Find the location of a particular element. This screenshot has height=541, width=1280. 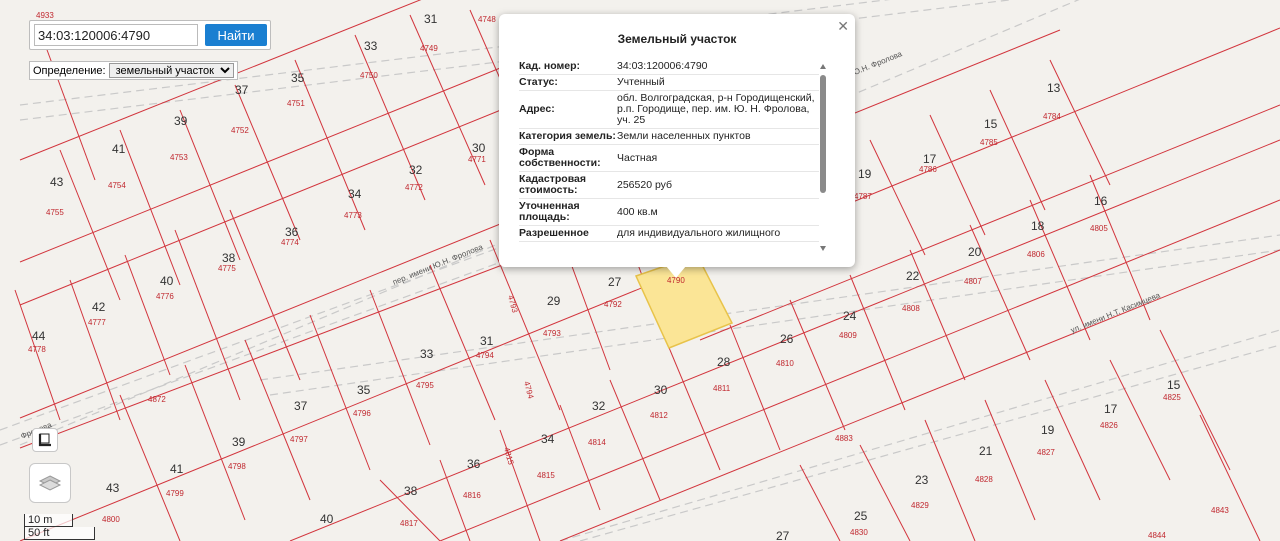

parcel-id-label: 4785 is located at coordinates (989, 142).